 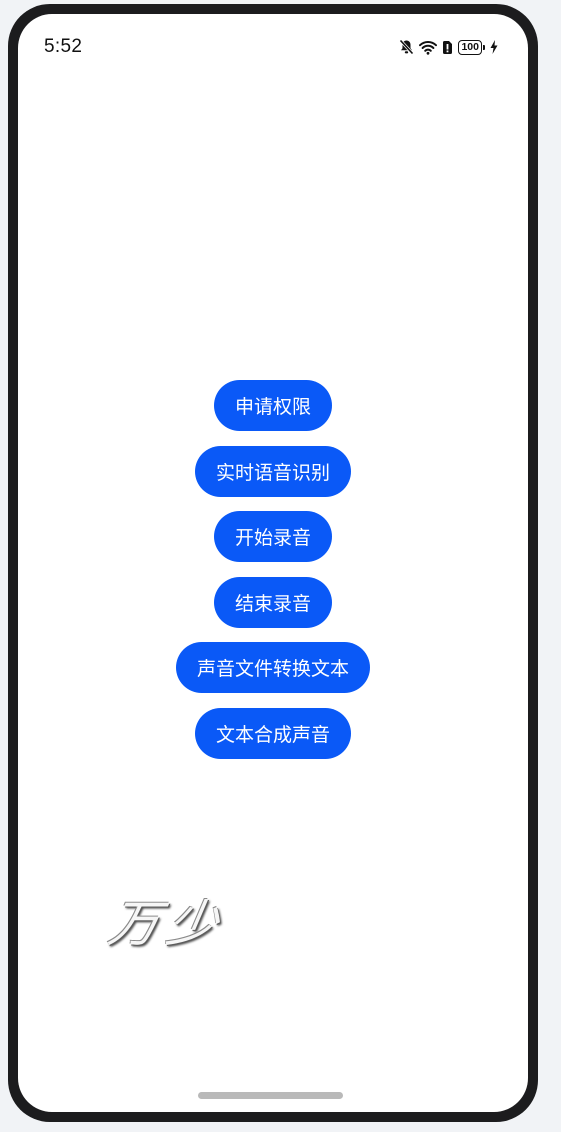 What do you see at coordinates (272, 667) in the screenshot?
I see `audio-file-to-text-button: 声音文件转换文本` at bounding box center [272, 667].